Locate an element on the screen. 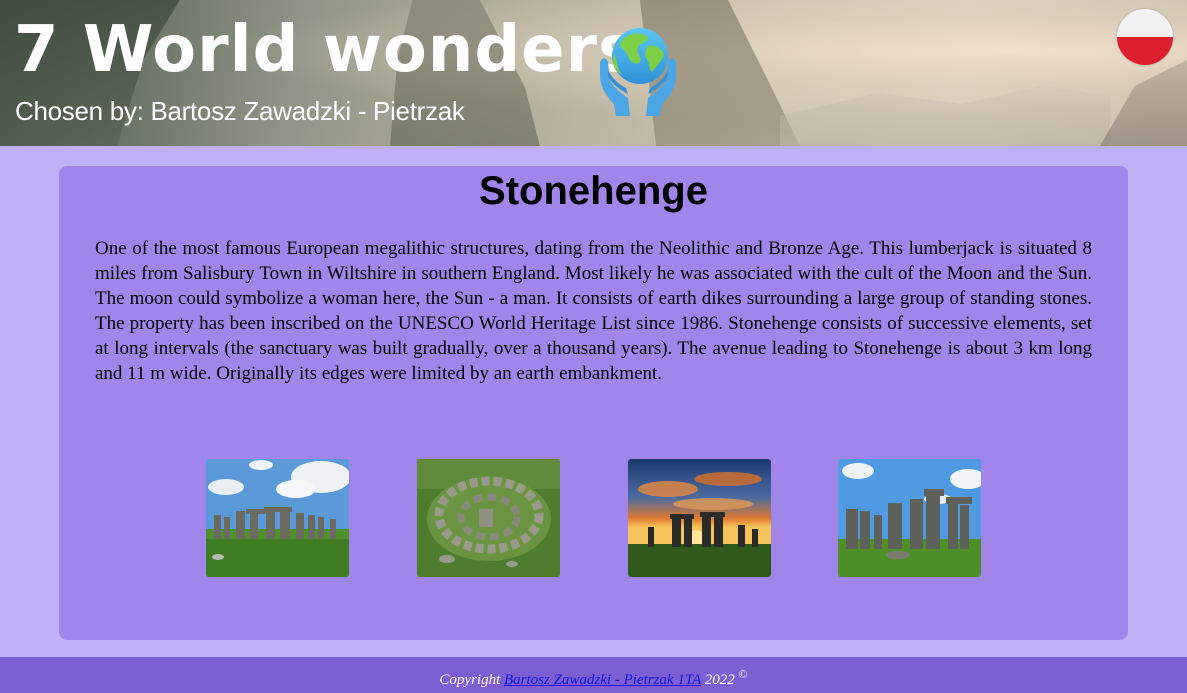 The width and height of the screenshot is (1187, 693). subtitle: Chosen by: Bartosz Zawadzki - Pietrzak is located at coordinates (240, 111).